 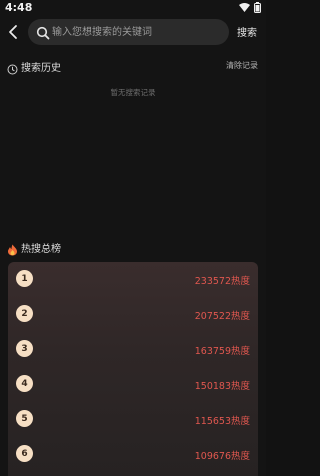 What do you see at coordinates (133, 419) in the screenshot?
I see `hot-list-item: 5 115653热度` at bounding box center [133, 419].